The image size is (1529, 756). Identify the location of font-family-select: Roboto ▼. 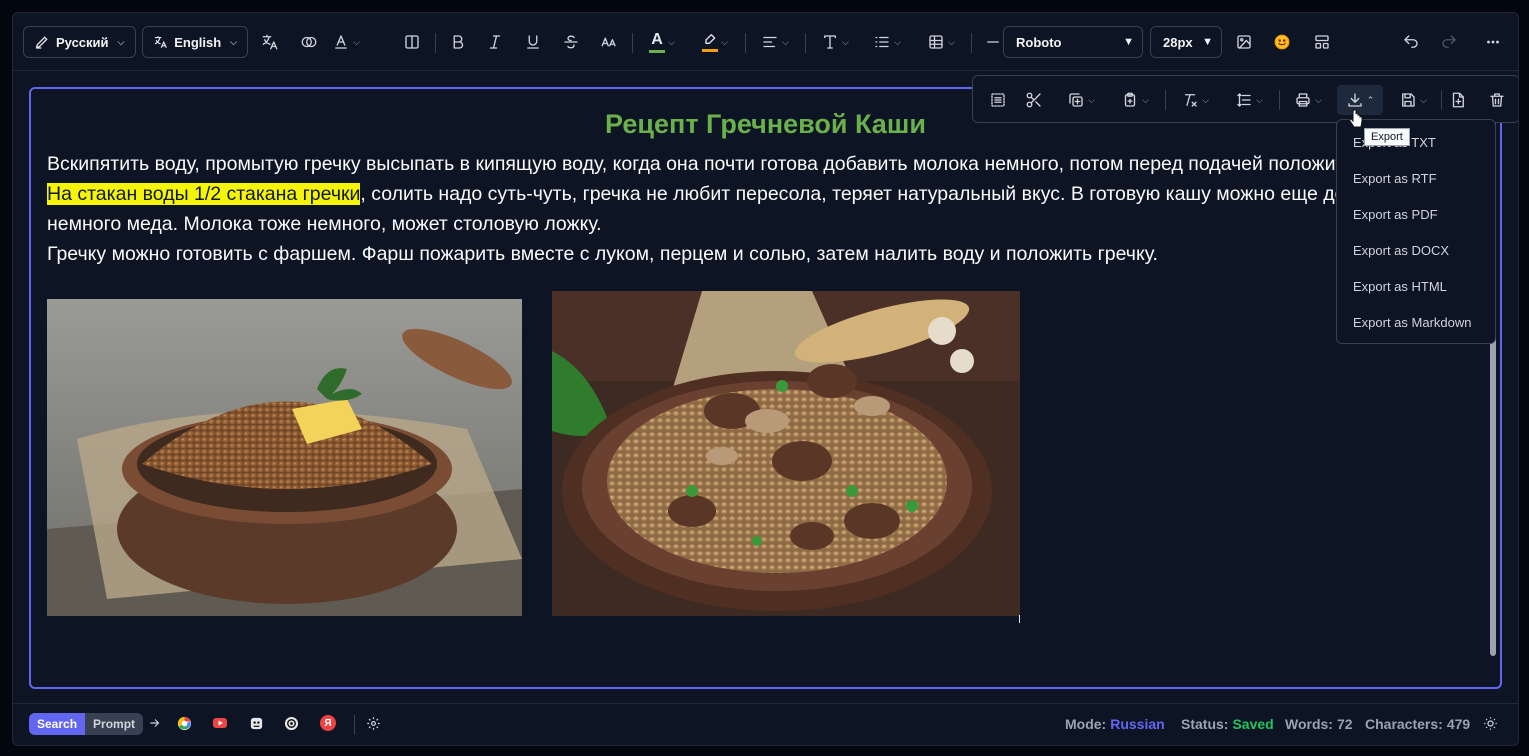
(1073, 42).